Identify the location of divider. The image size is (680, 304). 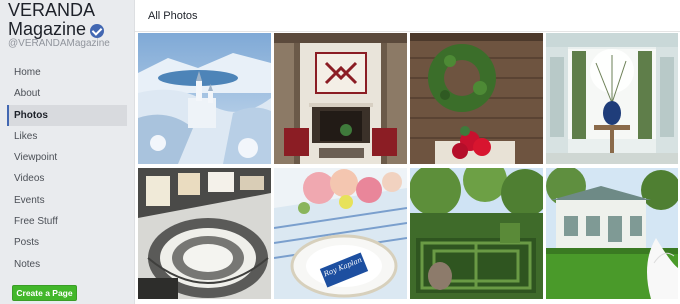
(407, 31).